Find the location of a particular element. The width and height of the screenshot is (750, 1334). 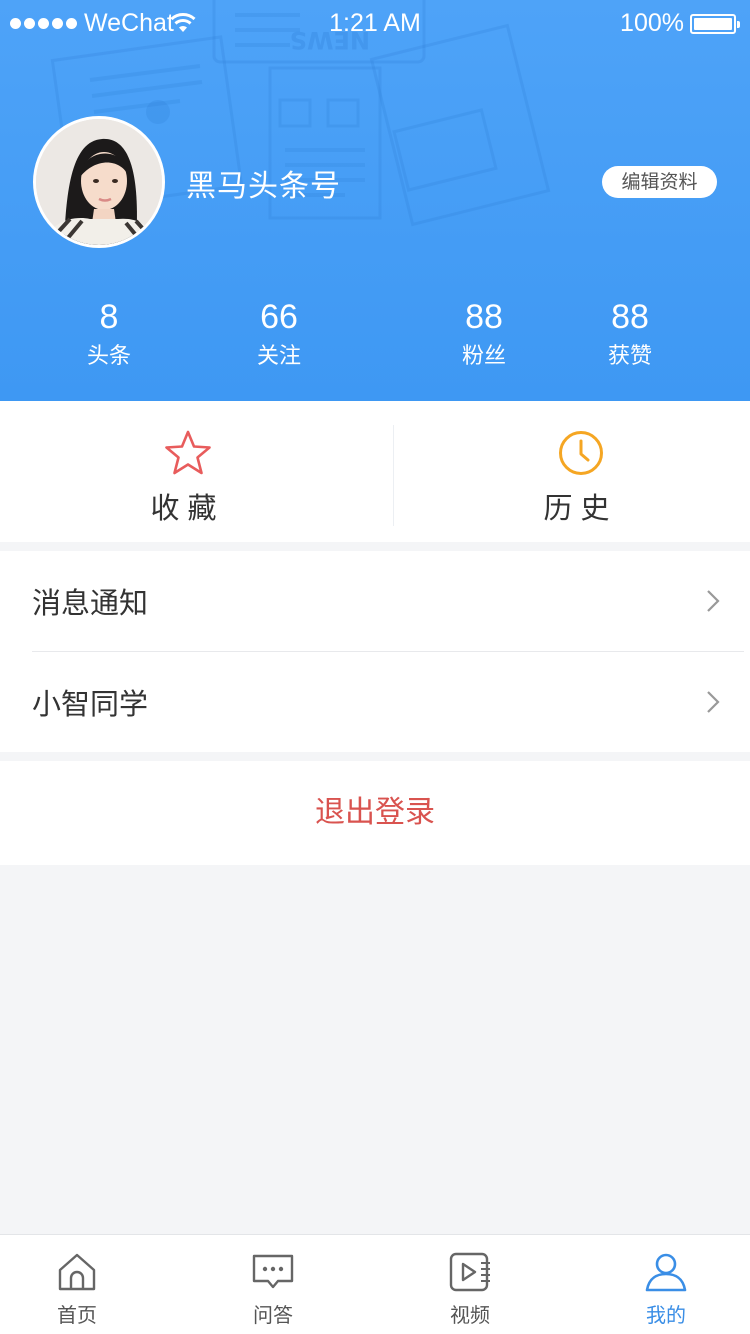

stat-label: 获赞 is located at coordinates (629, 356).